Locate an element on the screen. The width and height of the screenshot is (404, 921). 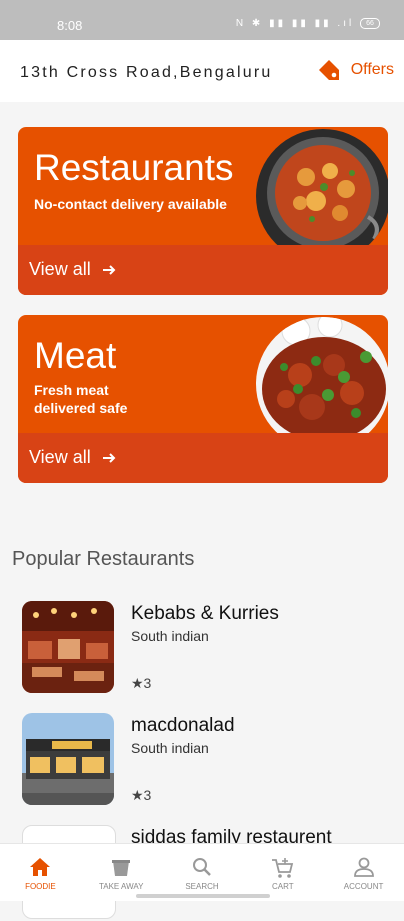
status-bar: 8:08 N ✱ ▮▮ ▮▮ ▮▮ .ıl 66 is located at coordinates (202, 20).